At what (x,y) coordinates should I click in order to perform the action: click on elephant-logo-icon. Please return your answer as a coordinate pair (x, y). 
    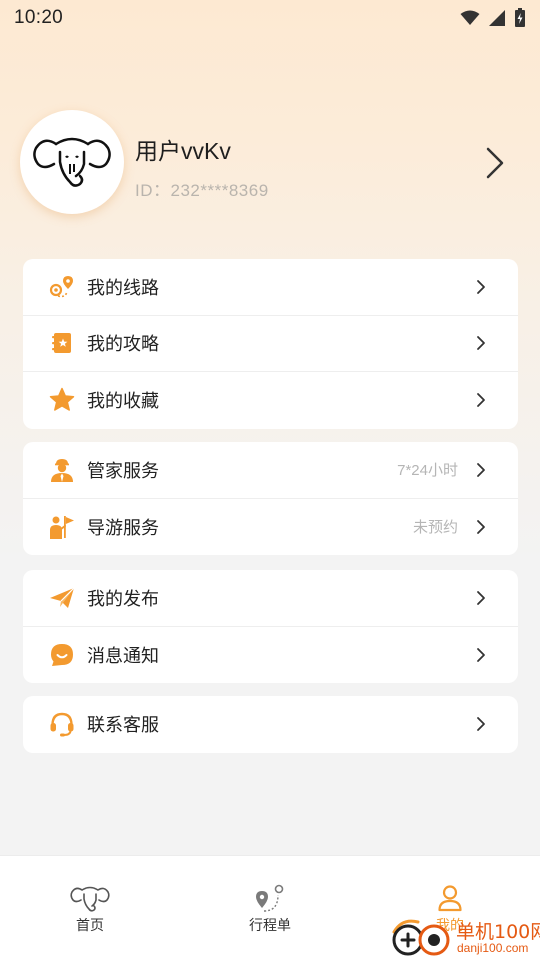
    Looking at the image, I should click on (72, 162).